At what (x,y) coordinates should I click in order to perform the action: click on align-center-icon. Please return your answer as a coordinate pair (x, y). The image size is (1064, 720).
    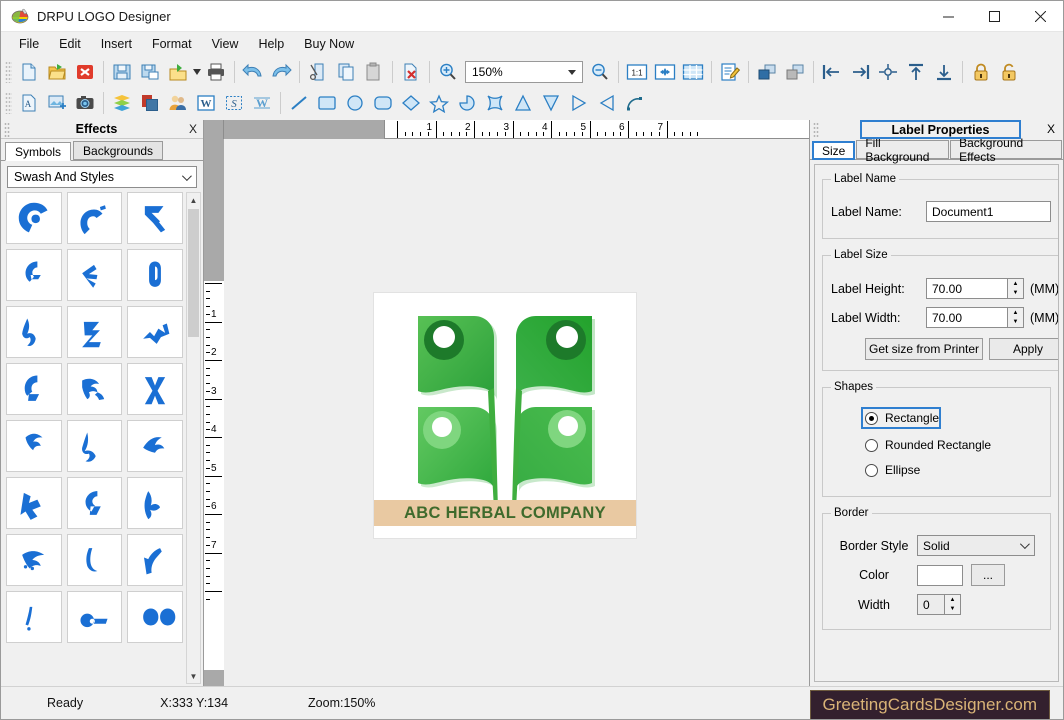
    Looking at the image, I should click on (888, 72).